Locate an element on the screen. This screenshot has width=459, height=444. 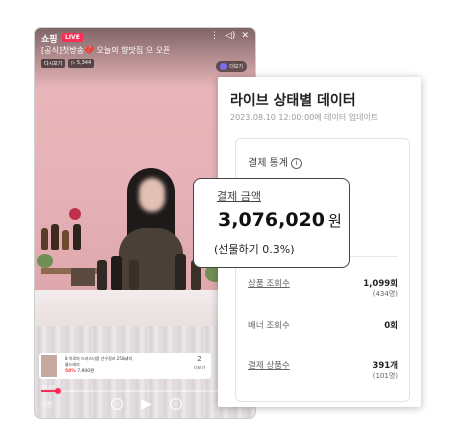
metric-banner-views: 배너 조회수 0회 is located at coordinates (323, 331).